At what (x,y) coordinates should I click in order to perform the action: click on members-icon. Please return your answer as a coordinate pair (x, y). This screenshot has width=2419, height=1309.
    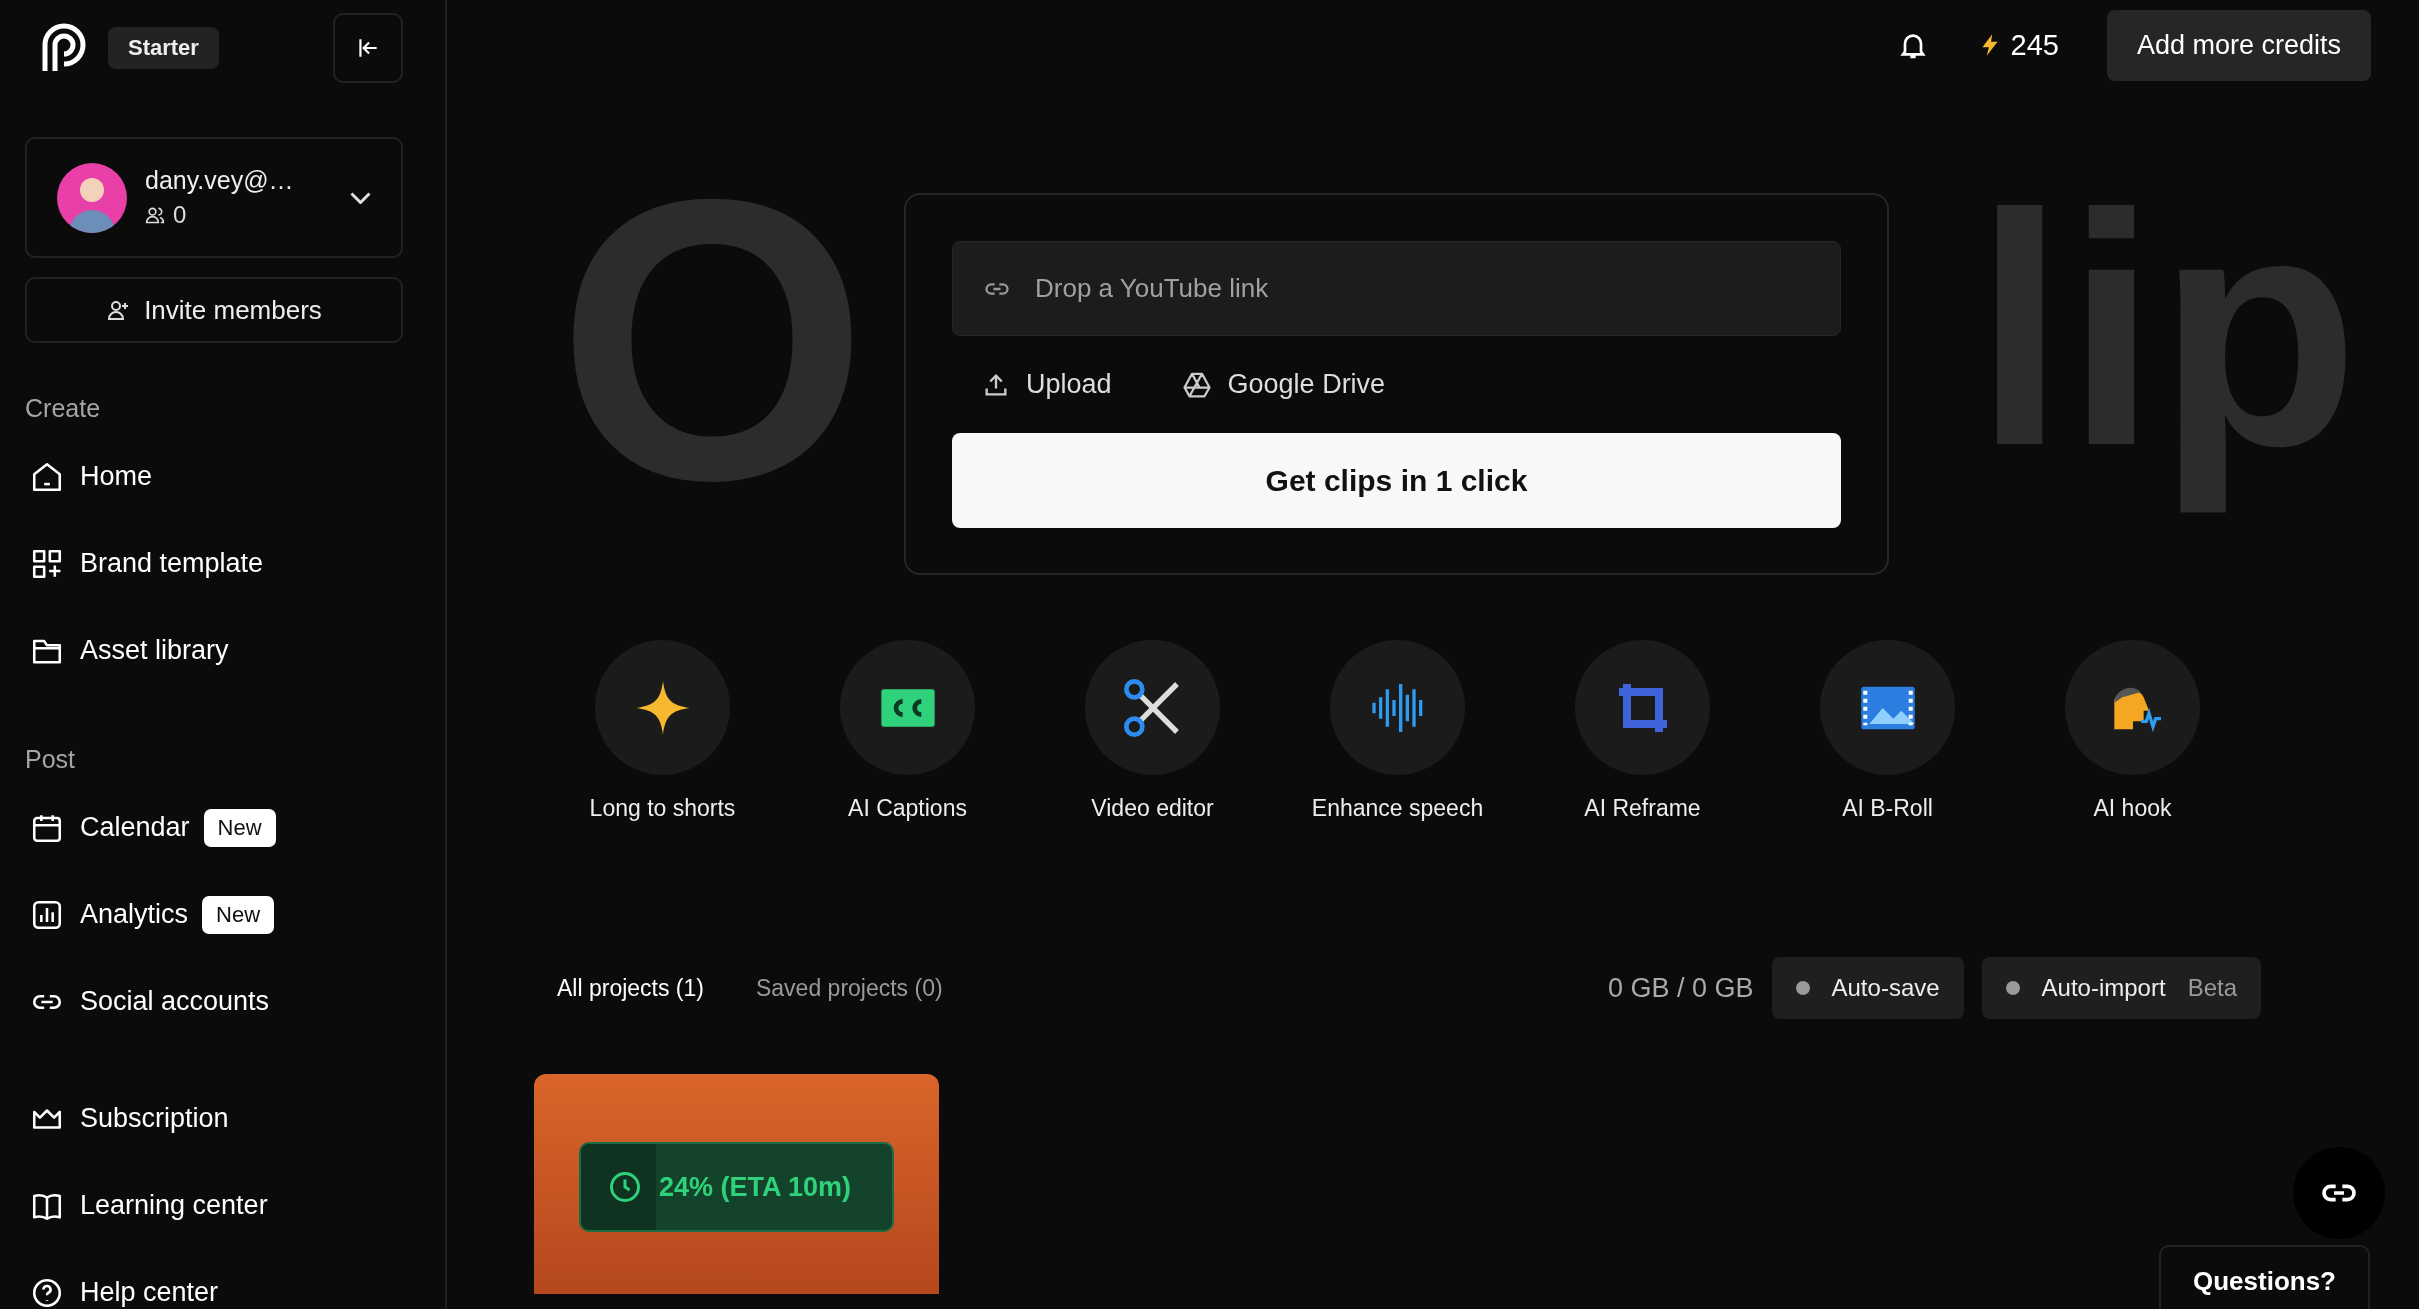
    Looking at the image, I should click on (155, 215).